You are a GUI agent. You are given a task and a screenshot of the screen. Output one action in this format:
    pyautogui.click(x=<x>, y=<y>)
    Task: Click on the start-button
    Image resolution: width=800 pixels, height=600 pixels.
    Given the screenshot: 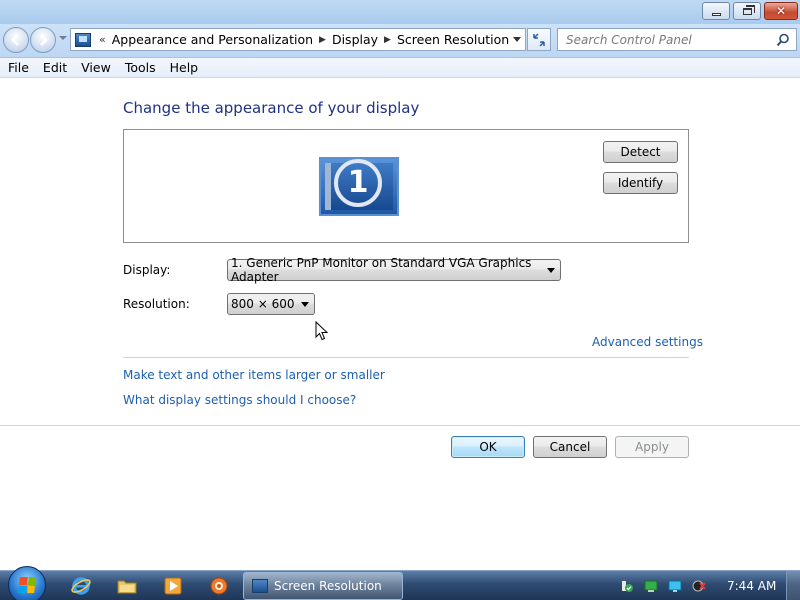 What is the action you would take?
    pyautogui.click(x=27, y=583)
    